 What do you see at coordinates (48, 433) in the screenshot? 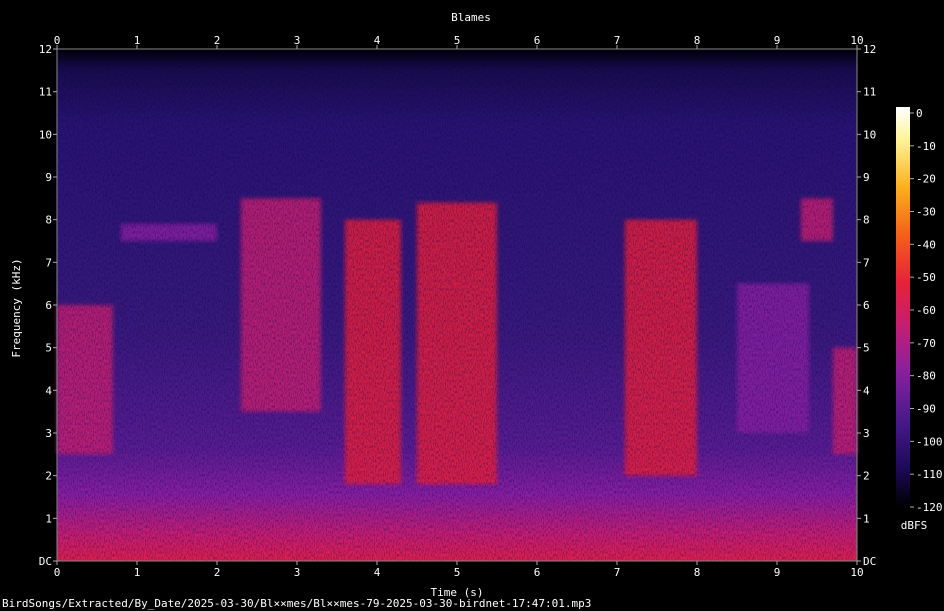
I see `y-tick-left-label-3: 3` at bounding box center [48, 433].